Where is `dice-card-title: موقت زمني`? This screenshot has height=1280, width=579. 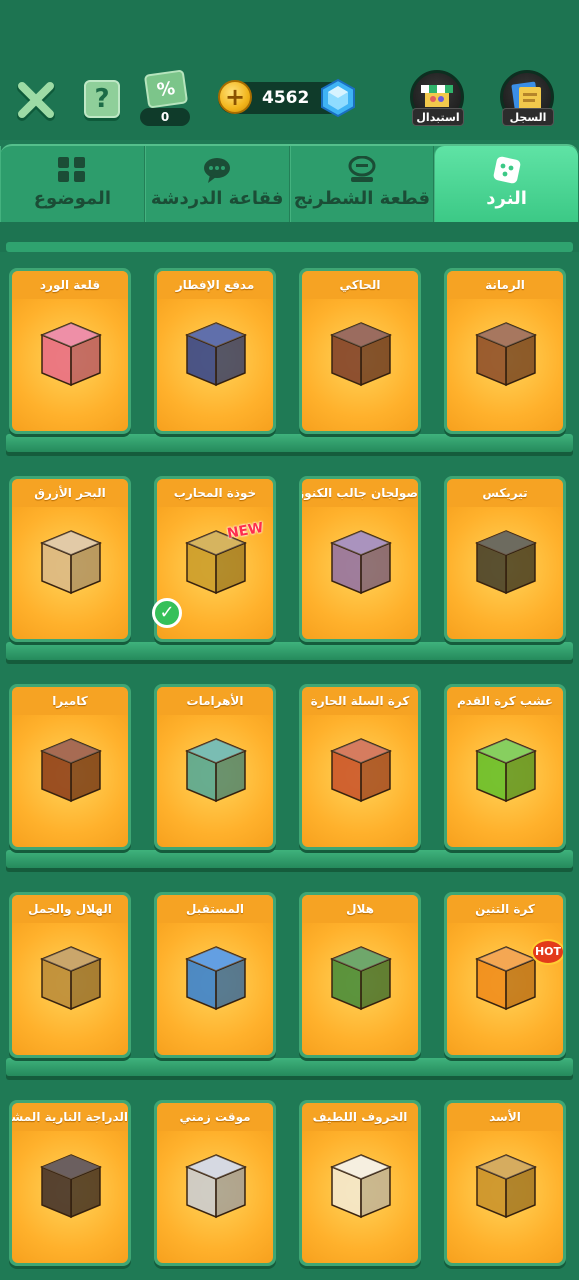 dice-card-title: موقت زمني is located at coordinates (215, 1117).